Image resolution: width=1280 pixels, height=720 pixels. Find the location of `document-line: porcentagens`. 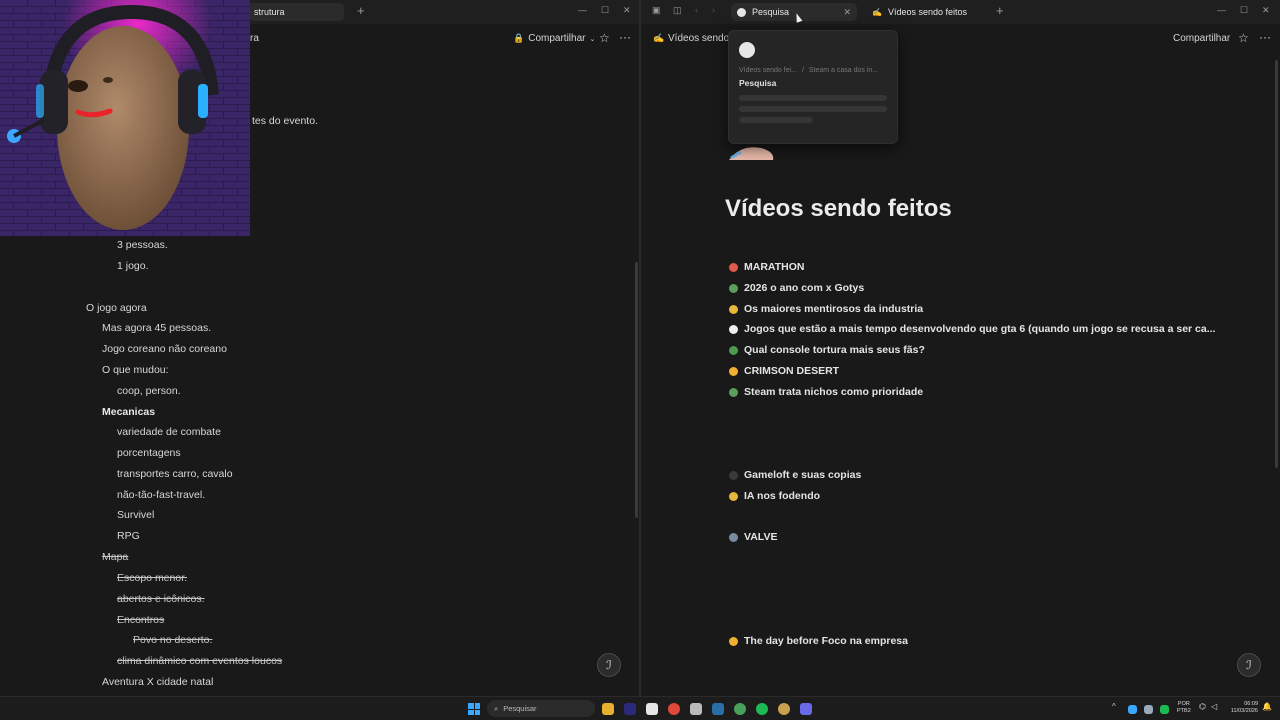

document-line: porcentagens is located at coordinates (149, 453).